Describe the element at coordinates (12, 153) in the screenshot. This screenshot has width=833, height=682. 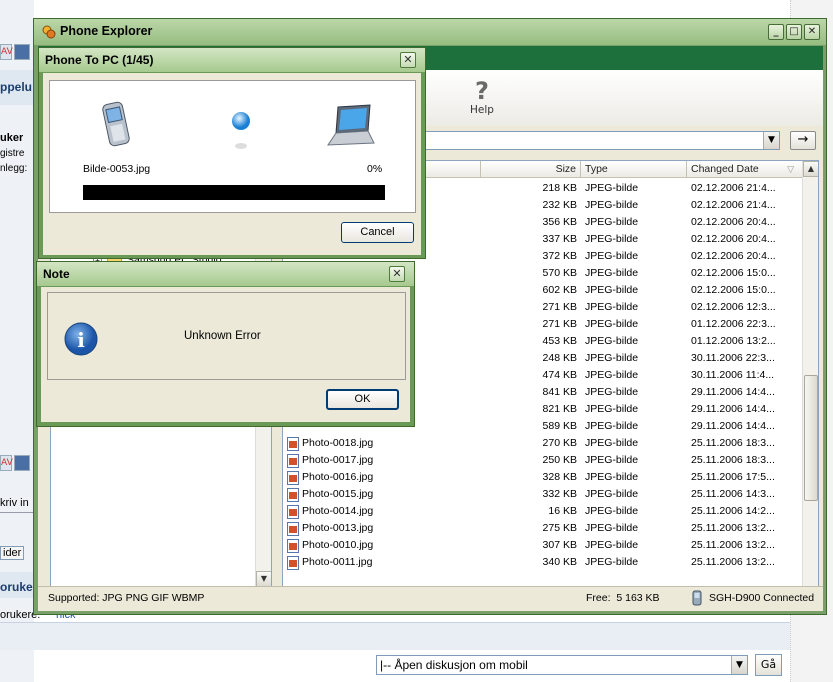
I see `bg-text: gistre` at that location.